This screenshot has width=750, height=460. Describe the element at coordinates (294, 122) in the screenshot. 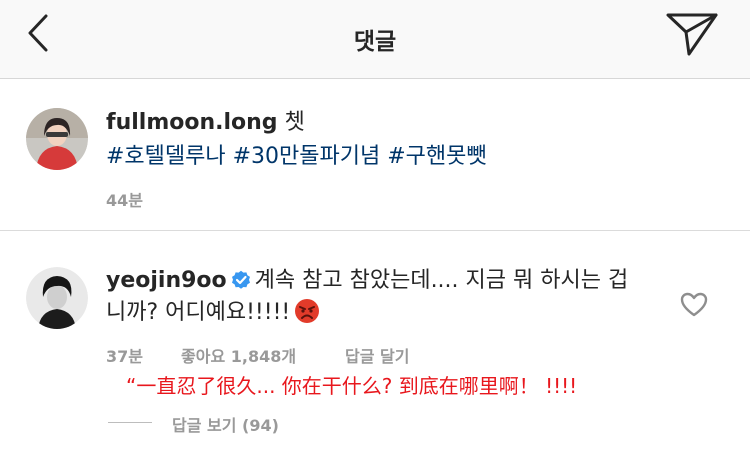

I see `caption-message: 쳇` at that location.